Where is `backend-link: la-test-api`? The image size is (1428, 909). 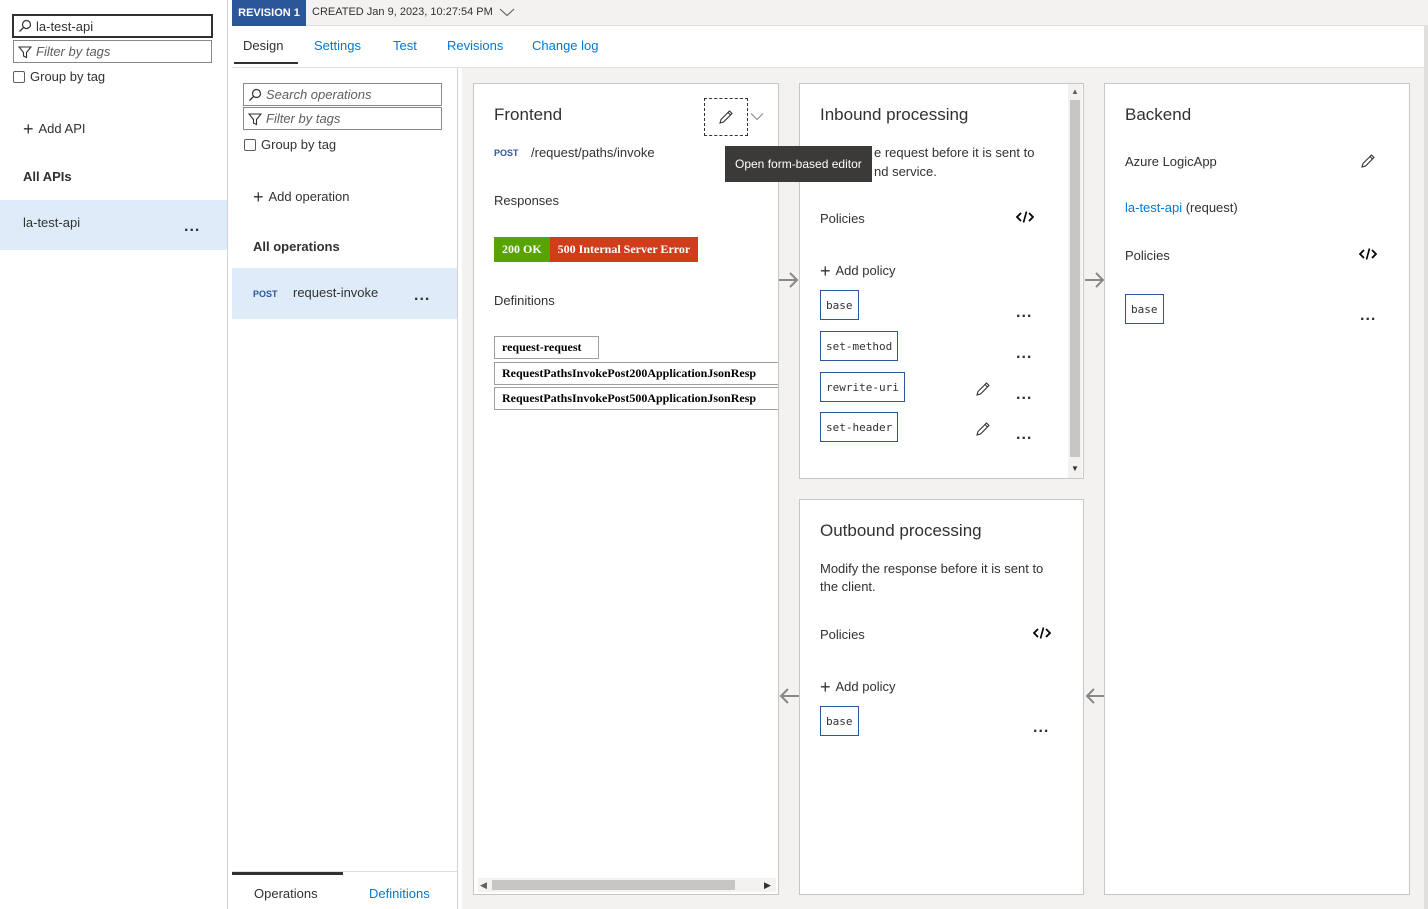 backend-link: la-test-api is located at coordinates (1153, 207).